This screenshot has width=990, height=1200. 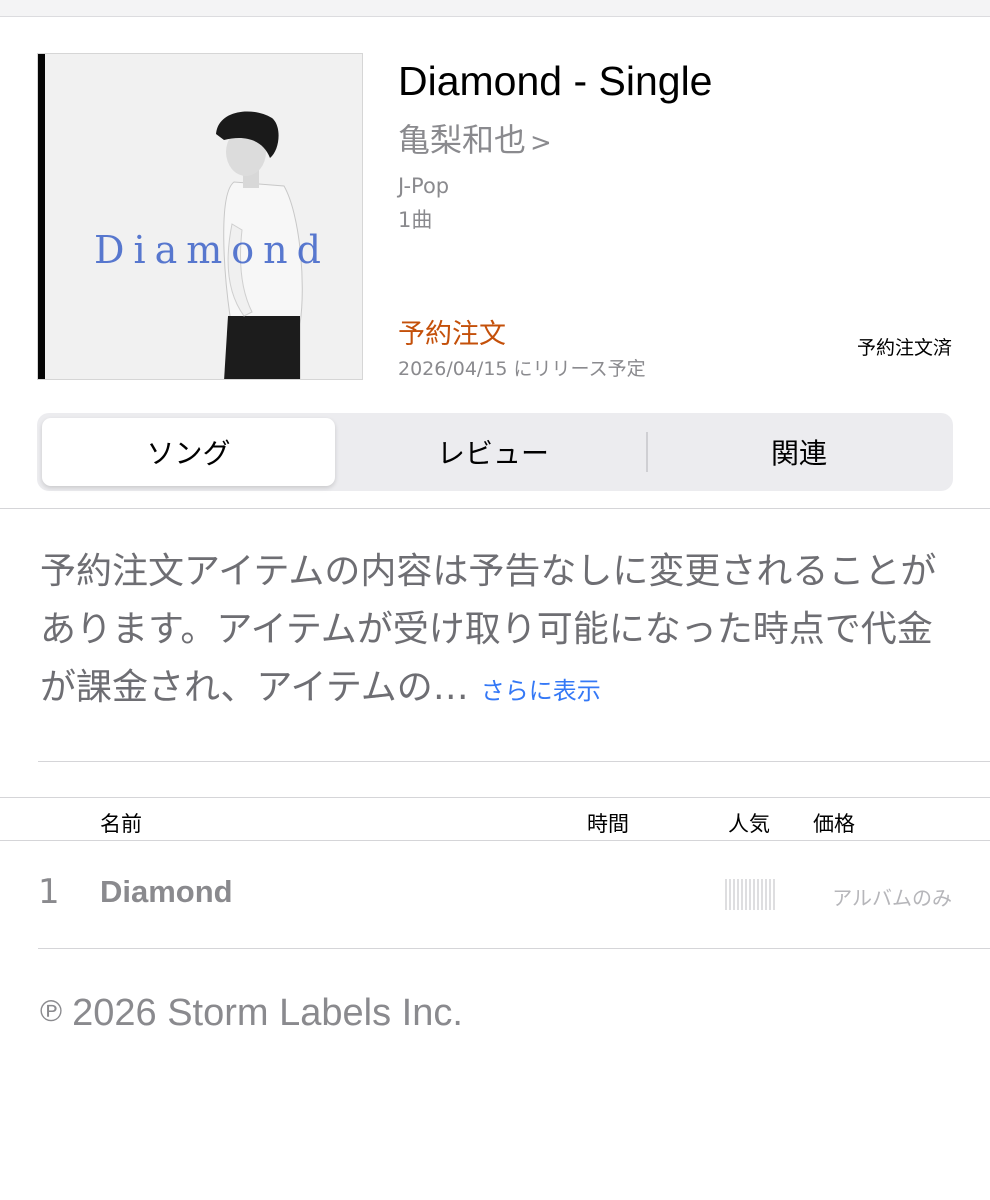 I want to click on artist-link: 亀梨和也 >, so click(x=475, y=138).